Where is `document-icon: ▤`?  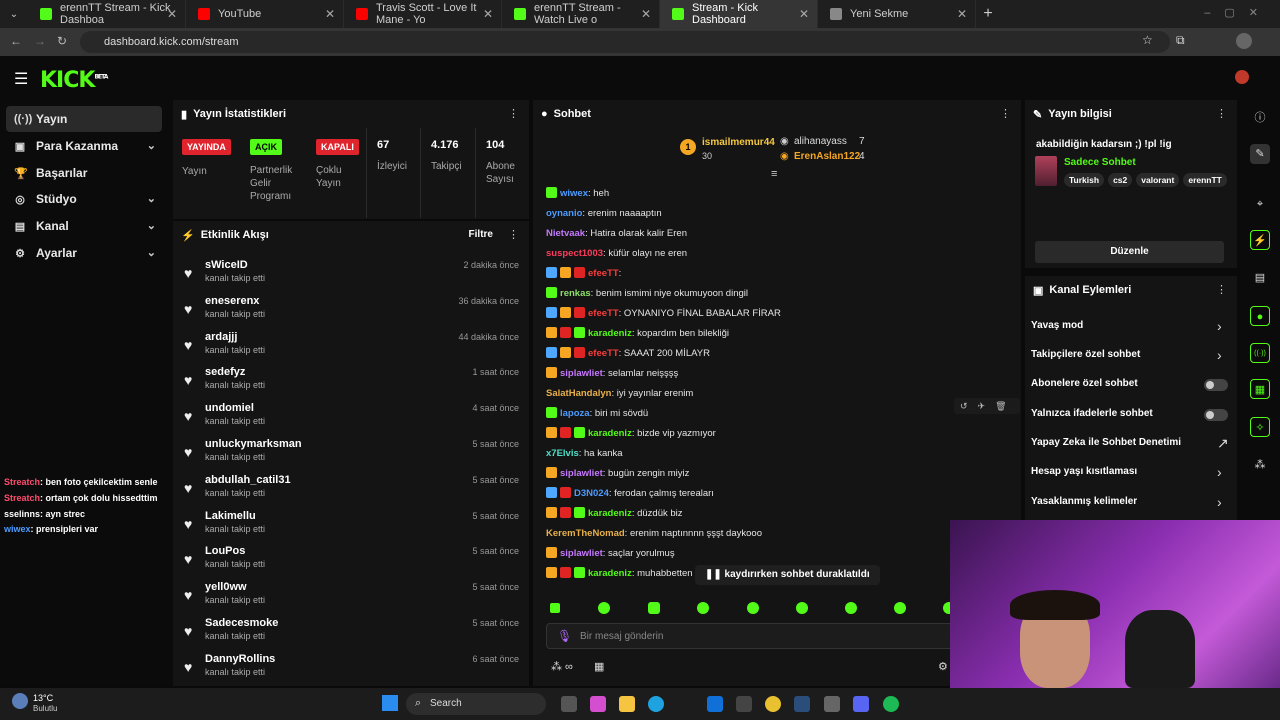
document-icon: ▤ is located at coordinates (1260, 278).